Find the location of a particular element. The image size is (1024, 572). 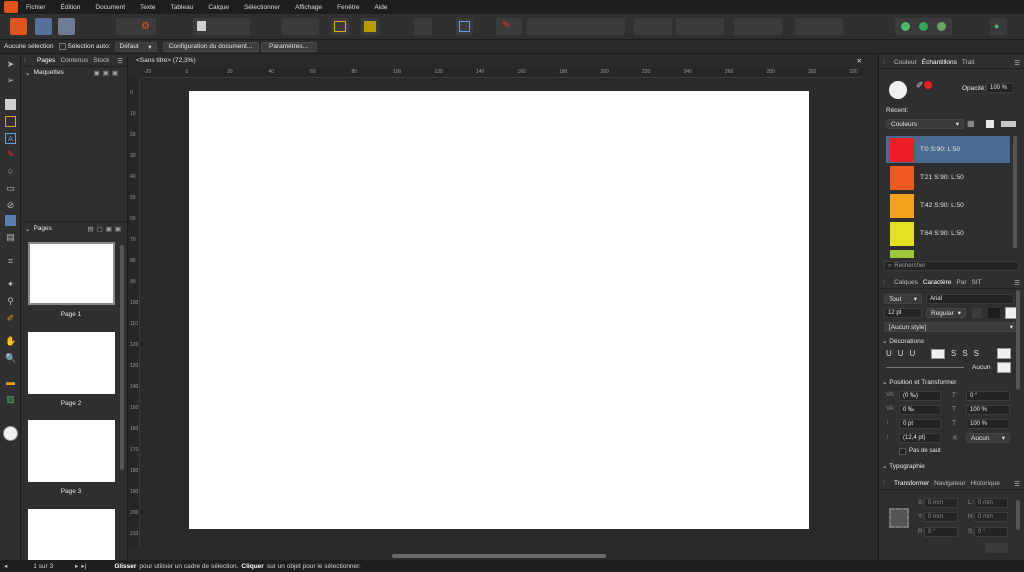

opacity-field: 100 % is located at coordinates (1000, 88).